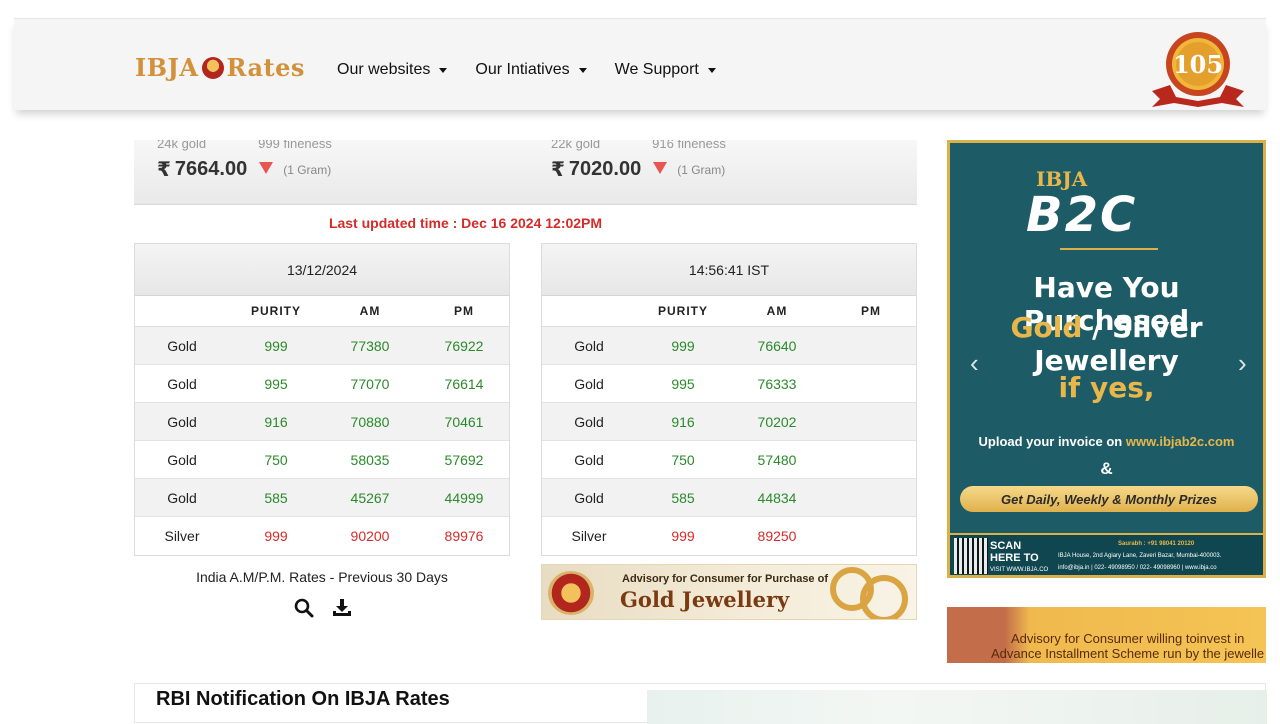  I want to click on ad-gold-word: Gold, so click(1046, 327).